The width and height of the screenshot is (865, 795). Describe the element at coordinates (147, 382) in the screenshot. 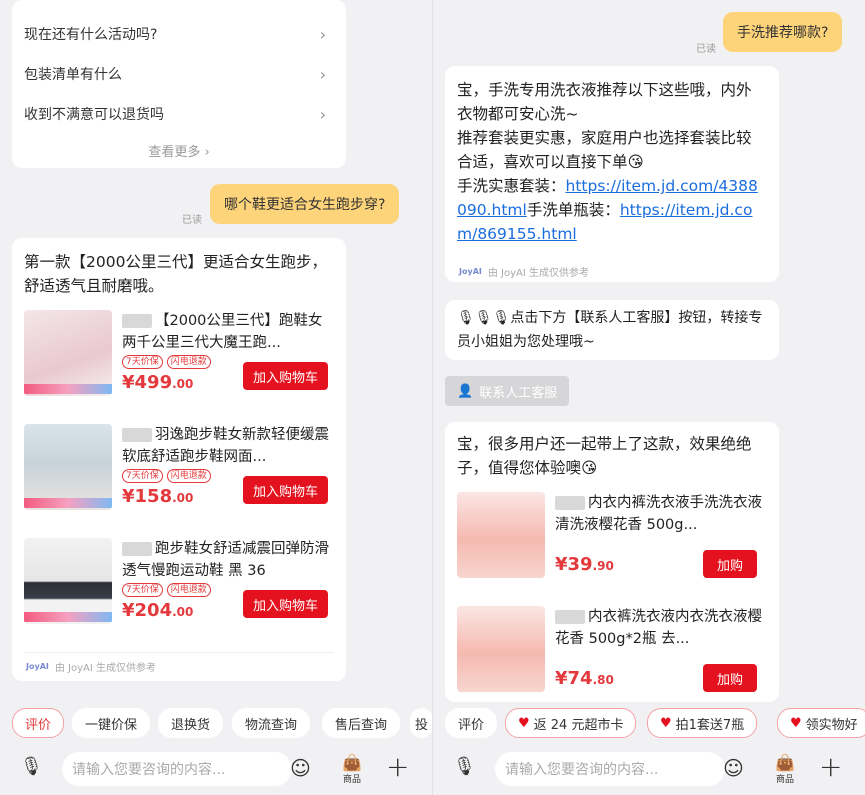

I see `price-main: ¥499` at that location.